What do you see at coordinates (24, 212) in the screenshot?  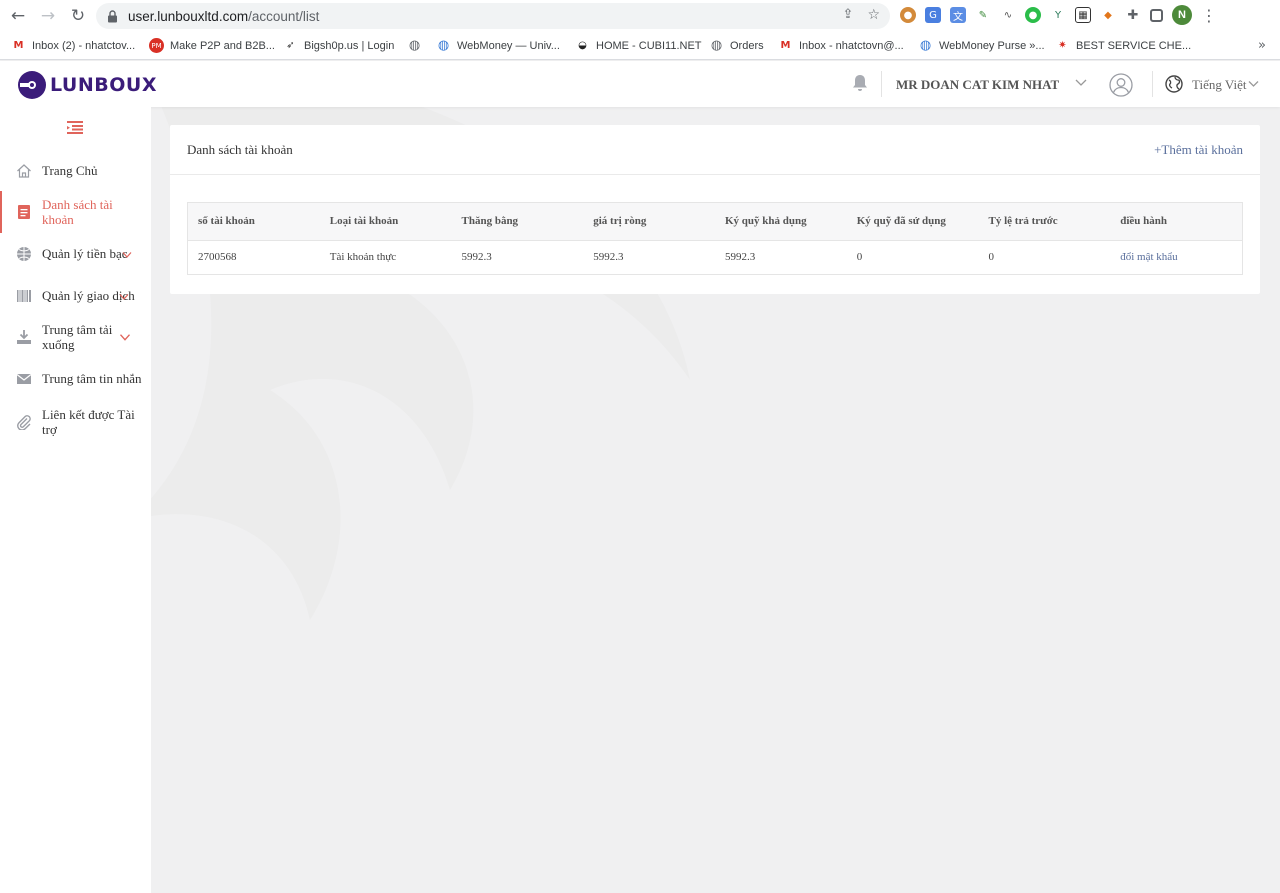 I see `list-document-icon` at bounding box center [24, 212].